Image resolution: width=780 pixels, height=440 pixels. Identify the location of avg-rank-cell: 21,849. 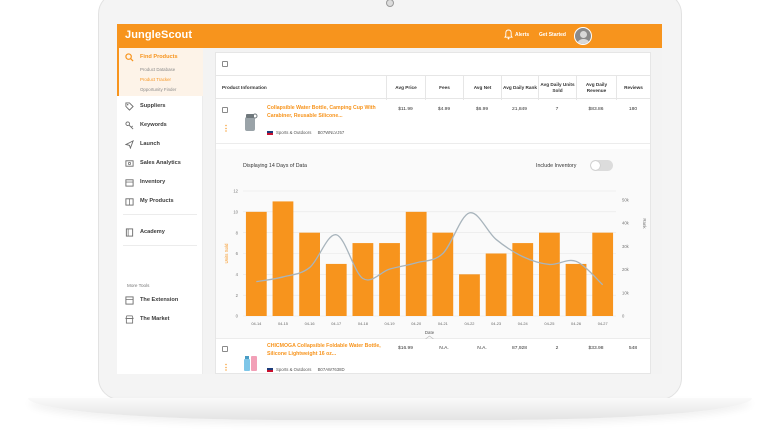
(519, 109).